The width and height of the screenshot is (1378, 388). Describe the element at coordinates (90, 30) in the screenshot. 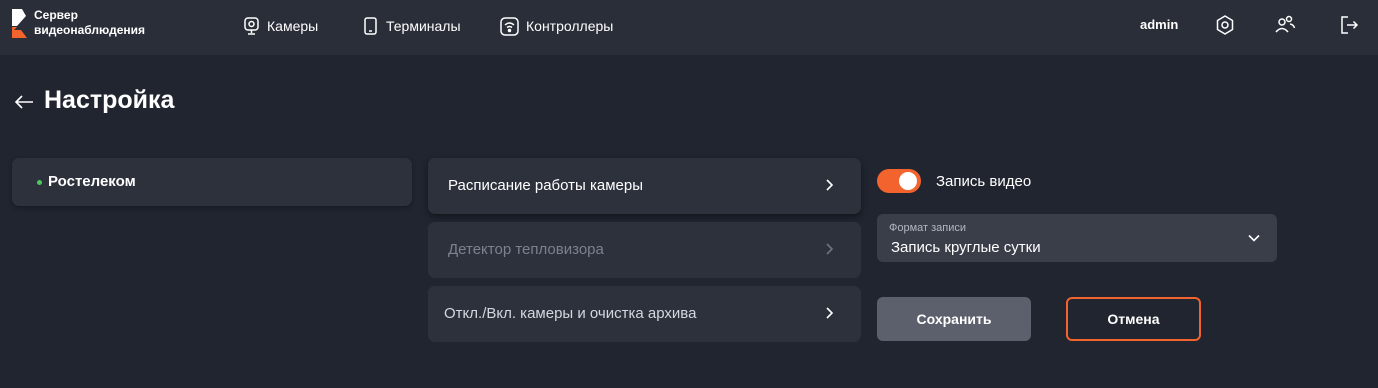

I see `logo-line2: видеонаблюдения` at that location.